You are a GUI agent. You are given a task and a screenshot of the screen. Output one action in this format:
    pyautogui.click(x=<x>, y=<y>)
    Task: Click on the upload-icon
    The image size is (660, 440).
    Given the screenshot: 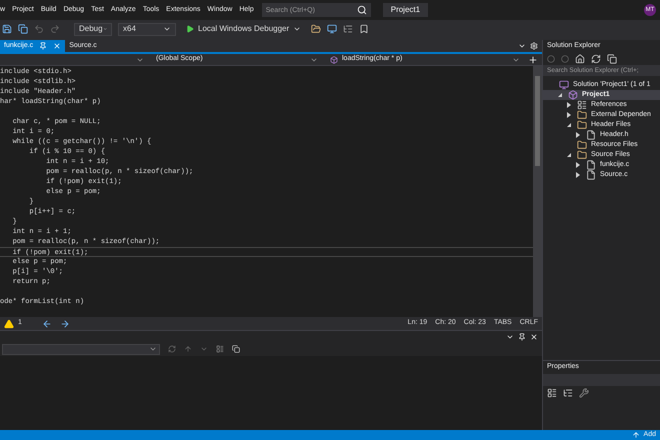 What is the action you would take?
    pyautogui.click(x=636, y=435)
    